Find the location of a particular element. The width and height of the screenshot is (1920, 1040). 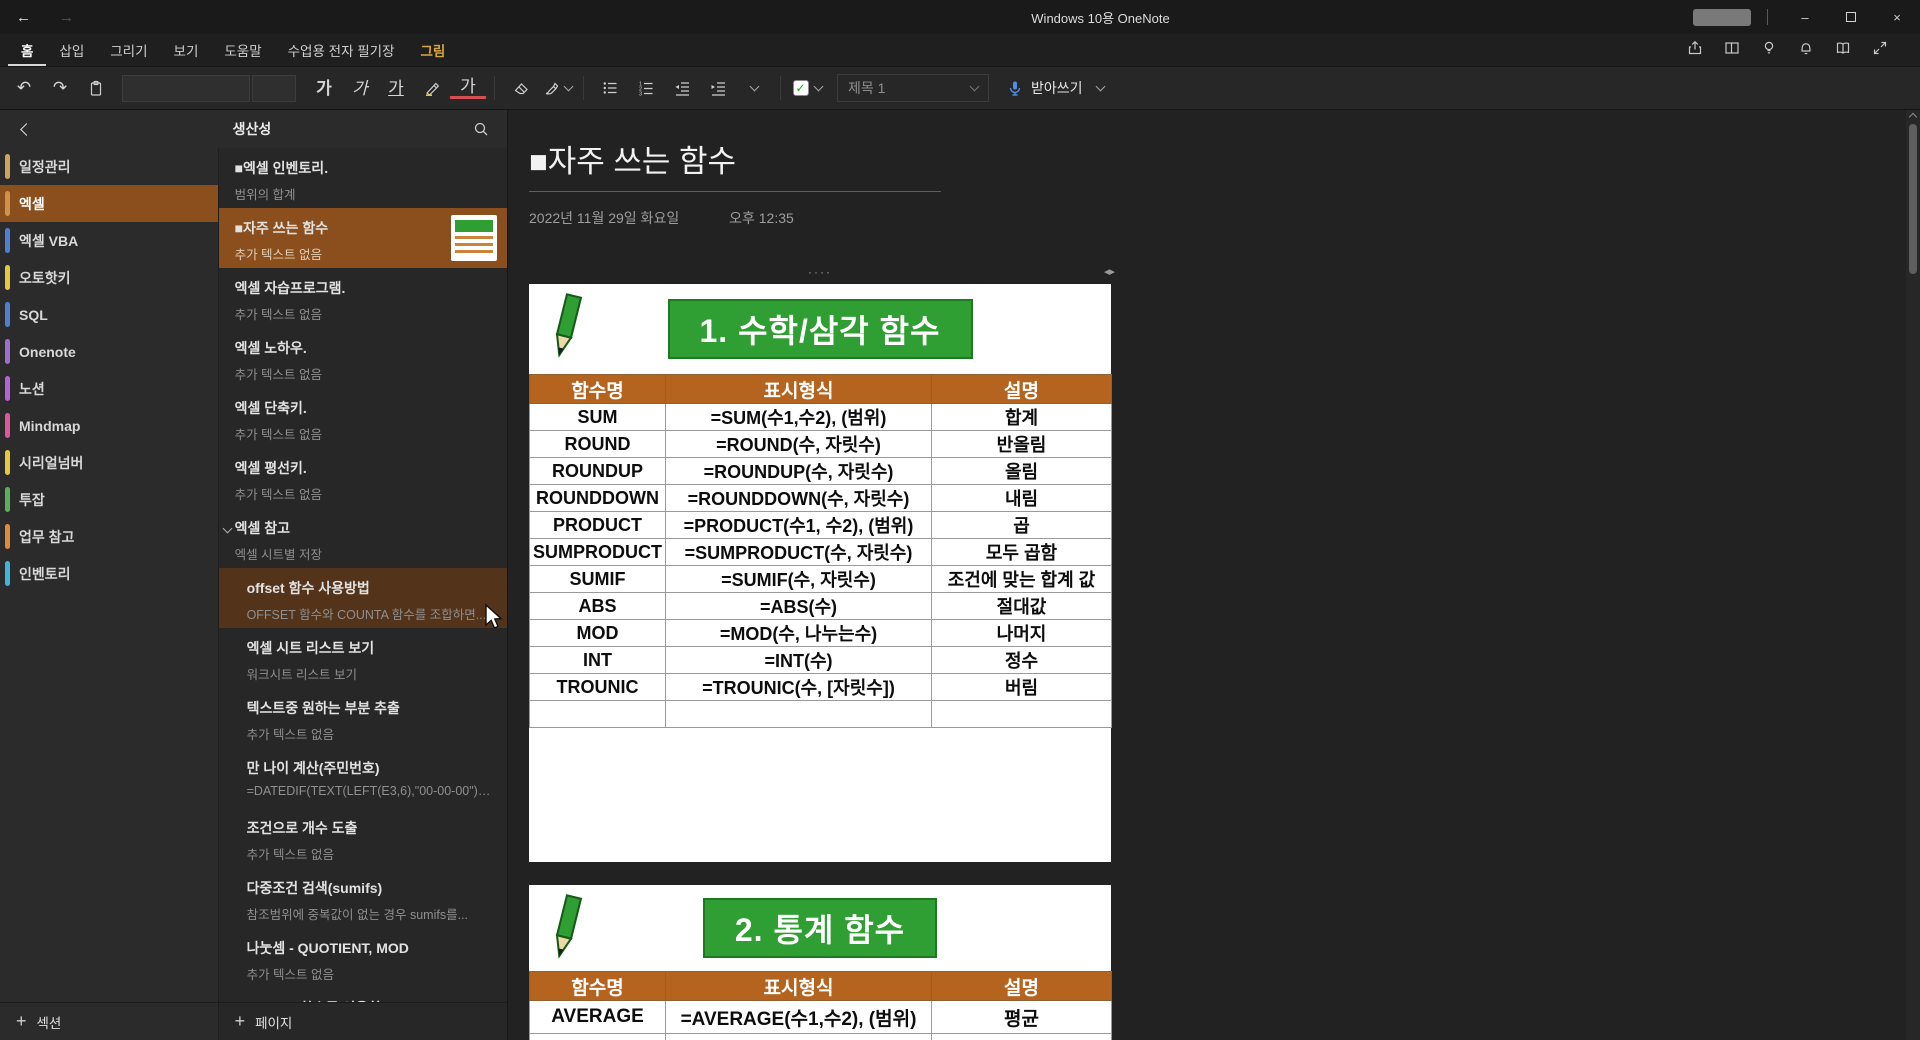

page-item: 조건으로 개수 도출 추가 텍스트 없음 is located at coordinates (363, 838).